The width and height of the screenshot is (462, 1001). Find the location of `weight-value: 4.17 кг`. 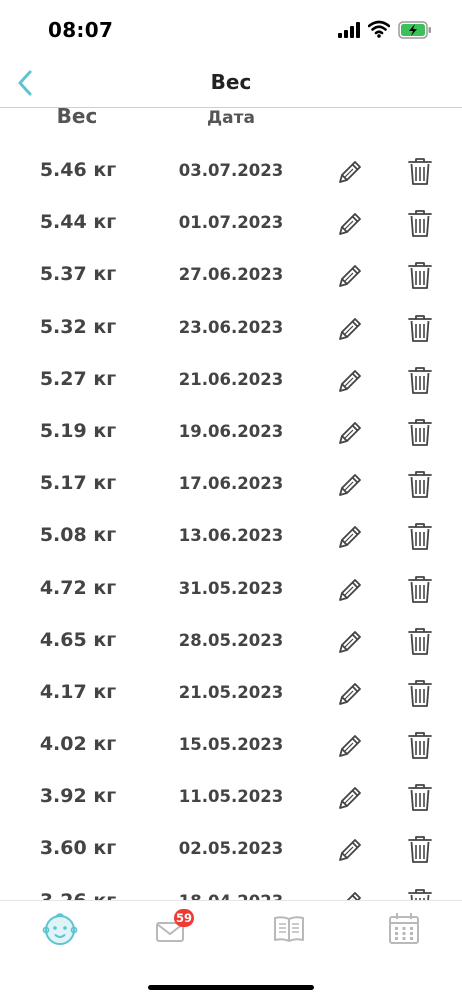

weight-value: 4.17 кг is located at coordinates (78, 692).